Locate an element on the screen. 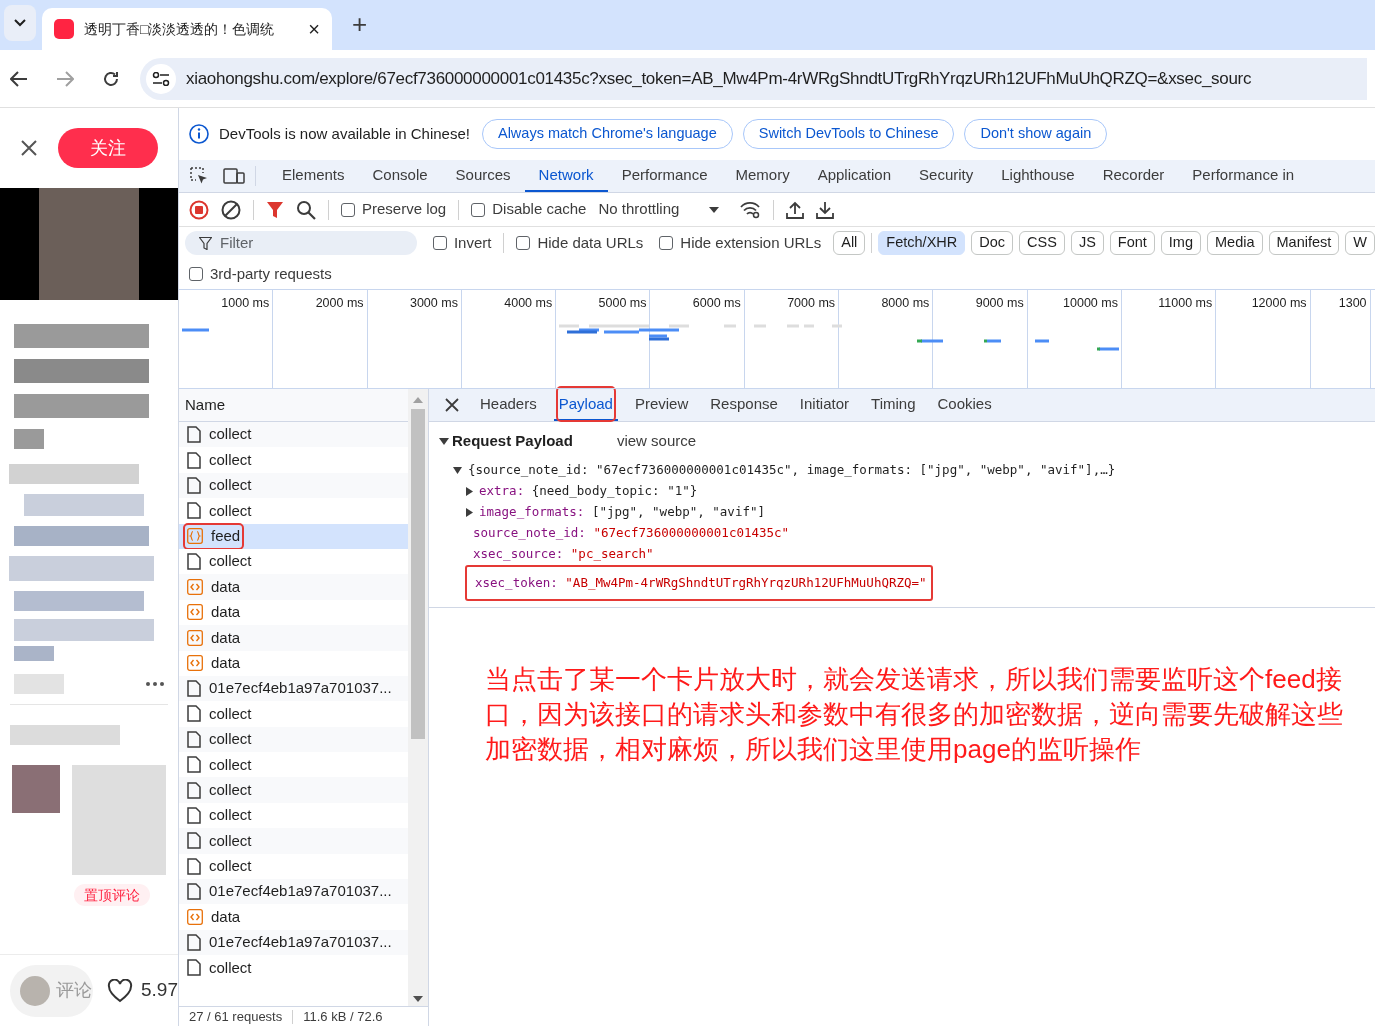 This screenshot has width=1375, height=1026. devtools-tab: Application is located at coordinates (854, 176).